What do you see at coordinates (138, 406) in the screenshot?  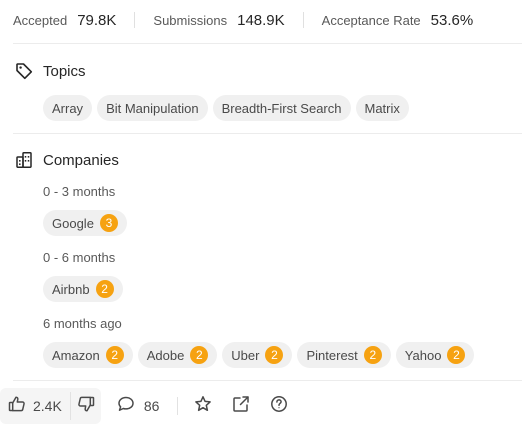 I see `comments-button: 86` at bounding box center [138, 406].